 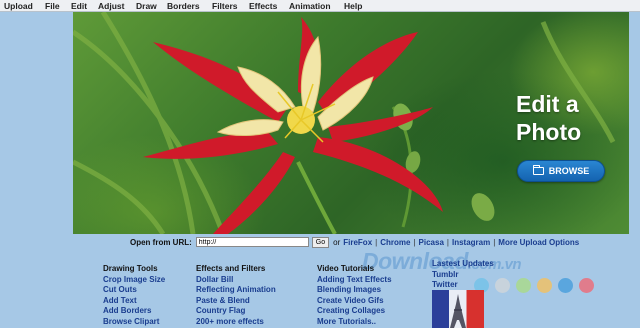 What do you see at coordinates (134, 301) in the screenshot?
I see `add-text-link: Add Text` at bounding box center [134, 301].